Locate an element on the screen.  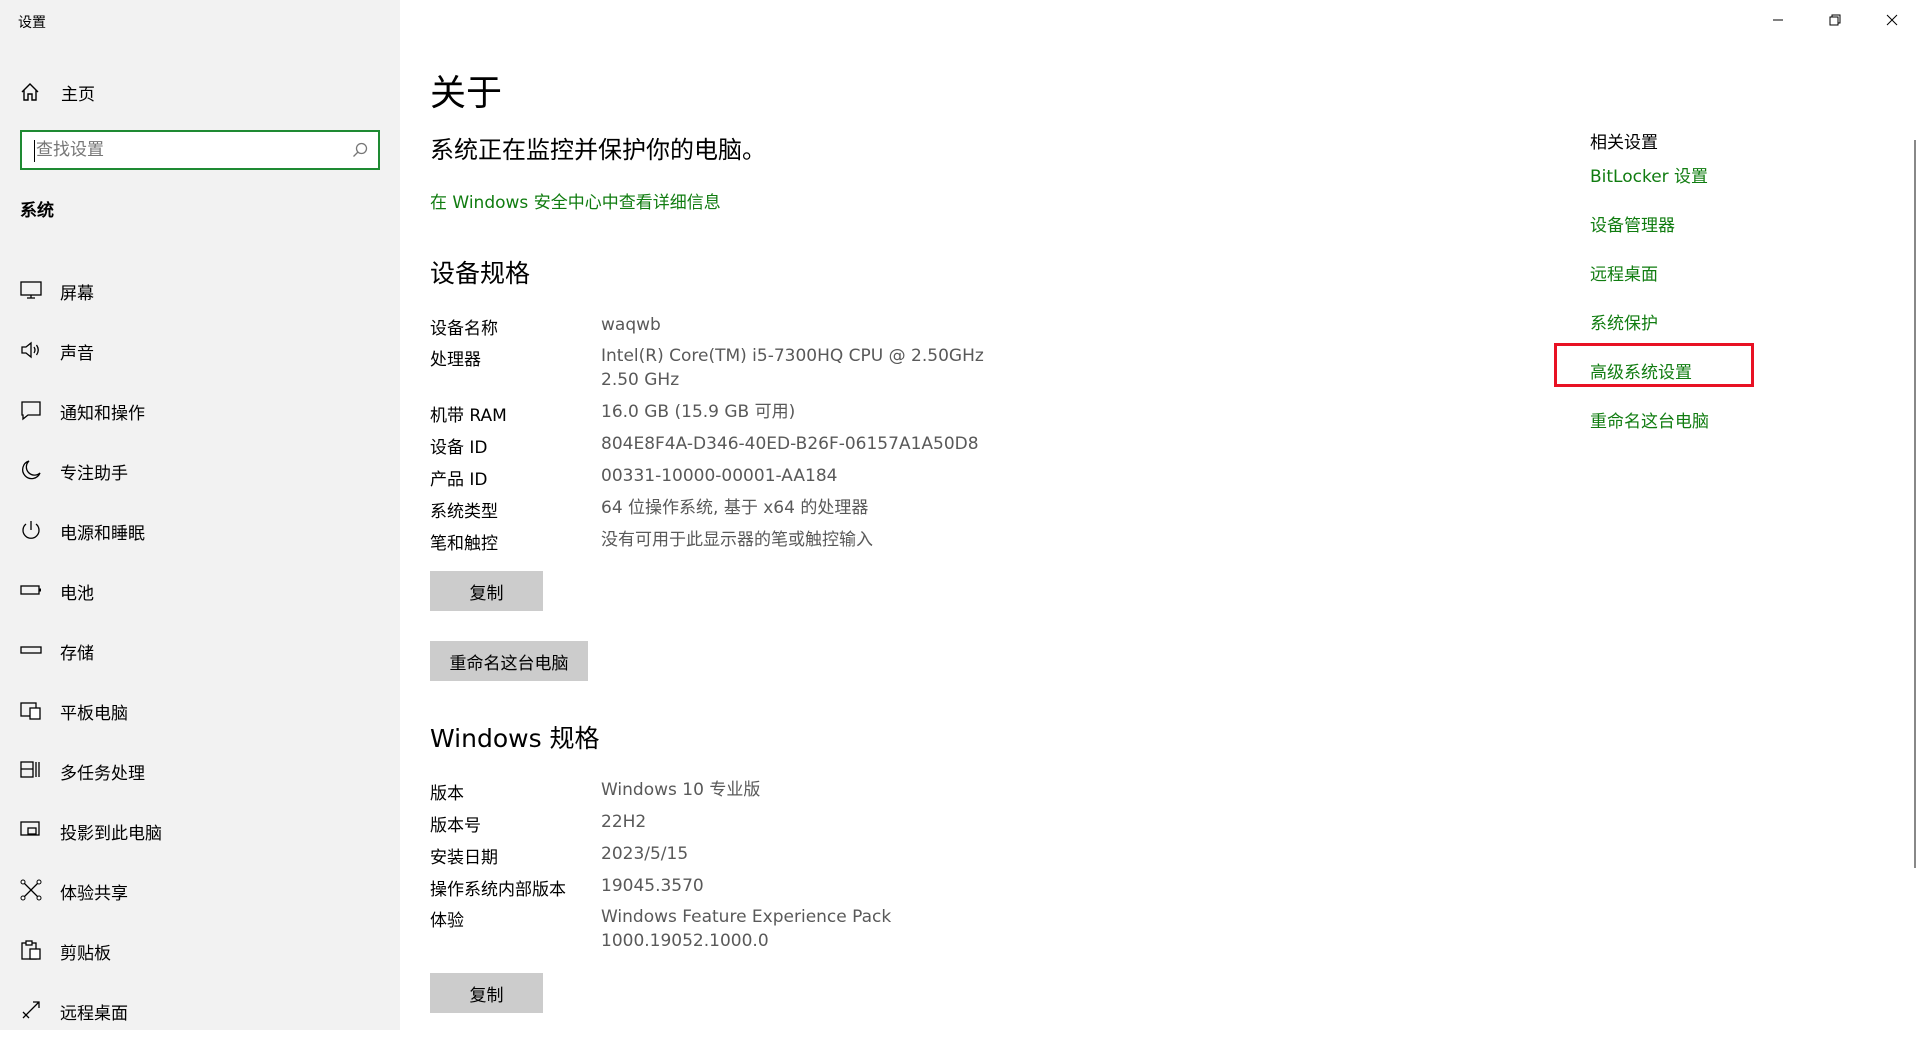
tablet-icon is located at coordinates (31, 710).